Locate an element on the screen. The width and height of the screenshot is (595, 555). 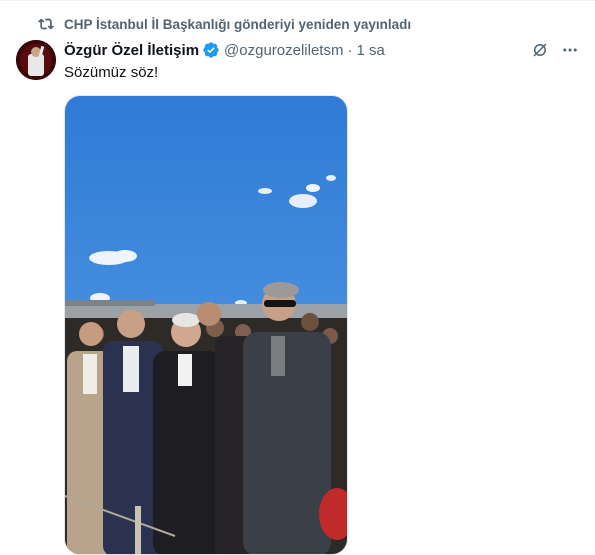
avatar is located at coordinates (36, 60).